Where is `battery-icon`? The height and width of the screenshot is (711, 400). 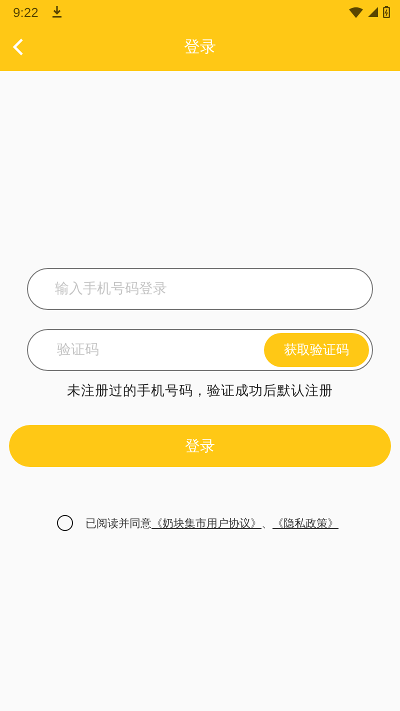 battery-icon is located at coordinates (386, 12).